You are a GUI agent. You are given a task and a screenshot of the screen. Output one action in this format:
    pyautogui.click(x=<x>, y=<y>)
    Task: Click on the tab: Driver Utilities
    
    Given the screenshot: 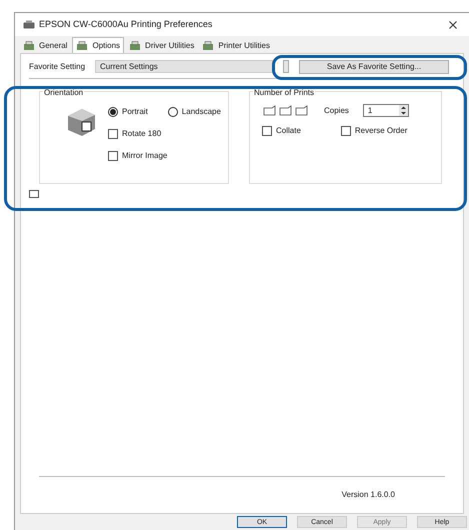 What is the action you would take?
    pyautogui.click(x=162, y=46)
    